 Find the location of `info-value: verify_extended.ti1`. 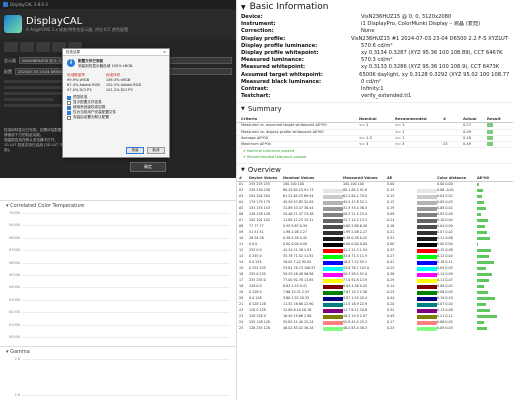

info-value: verify_extended.ti1 is located at coordinates (386, 96).